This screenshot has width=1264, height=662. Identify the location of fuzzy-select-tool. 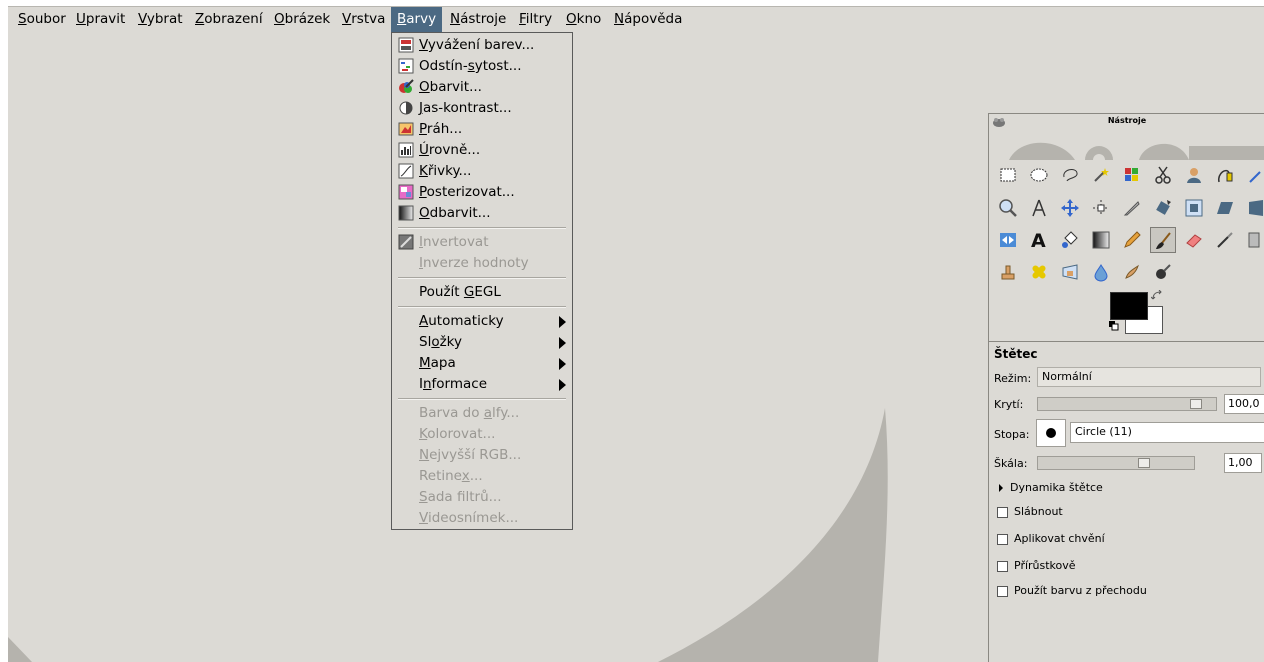
(1101, 175).